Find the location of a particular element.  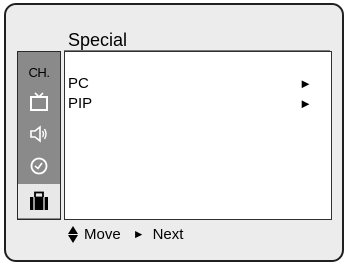

menu-title: Special is located at coordinates (98, 40).